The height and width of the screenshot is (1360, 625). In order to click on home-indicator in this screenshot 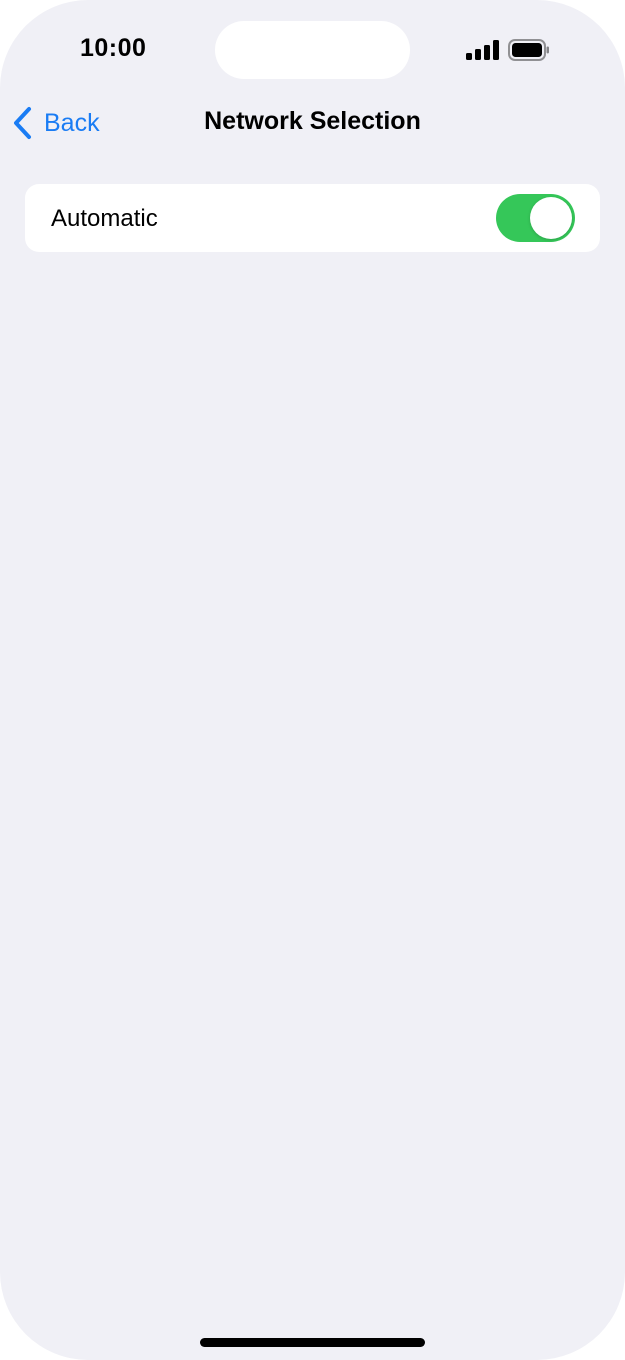, I will do `click(312, 1342)`.